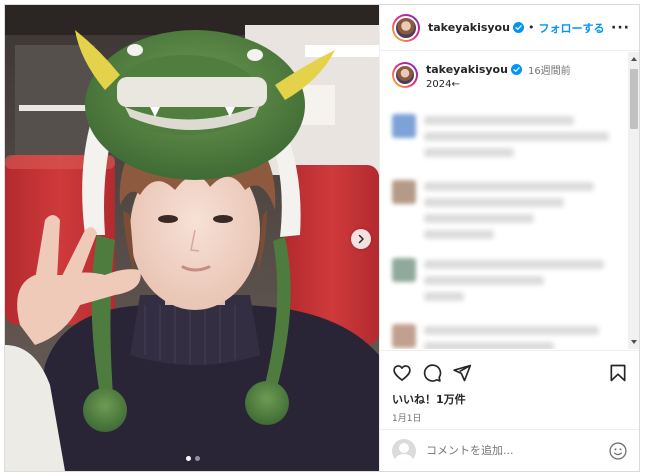  Describe the element at coordinates (405, 75) in the screenshot. I see `caption-avatar` at that location.